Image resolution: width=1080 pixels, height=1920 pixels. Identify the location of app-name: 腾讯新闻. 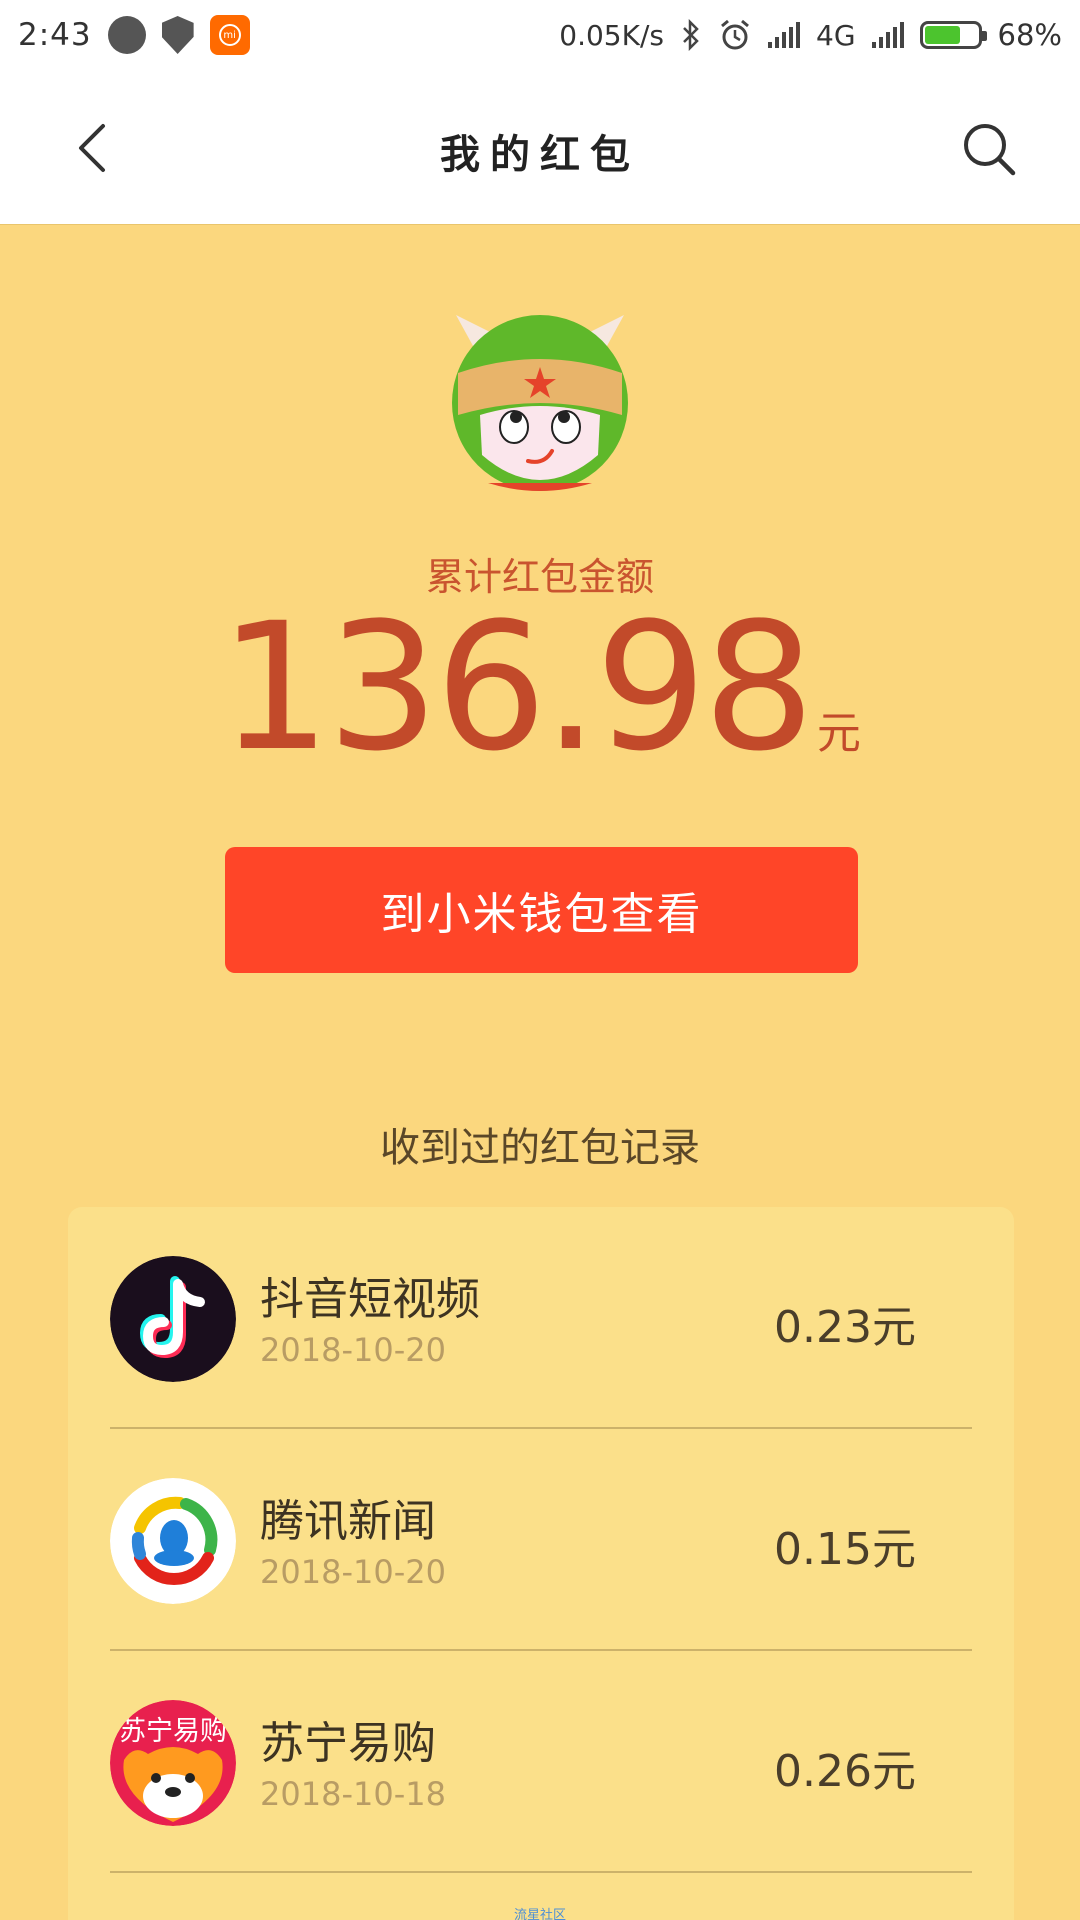
(348, 1521).